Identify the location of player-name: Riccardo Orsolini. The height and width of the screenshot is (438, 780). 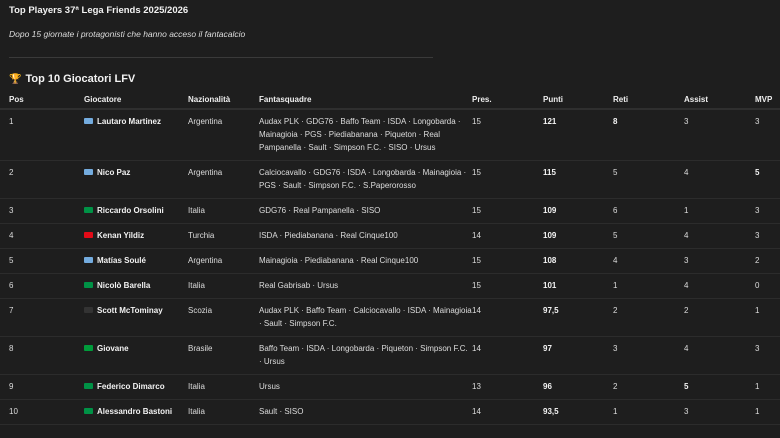
(130, 210).